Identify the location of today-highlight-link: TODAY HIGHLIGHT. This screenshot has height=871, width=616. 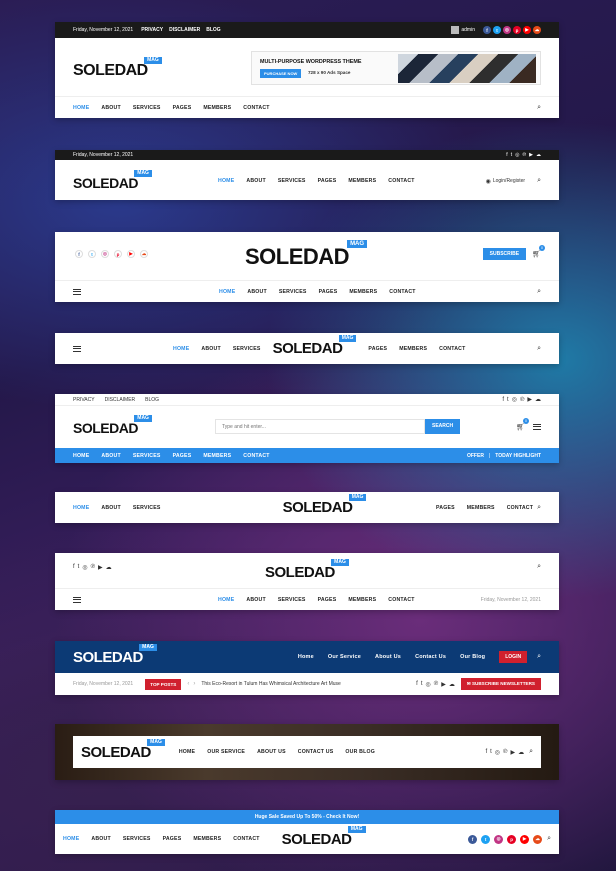
(518, 456).